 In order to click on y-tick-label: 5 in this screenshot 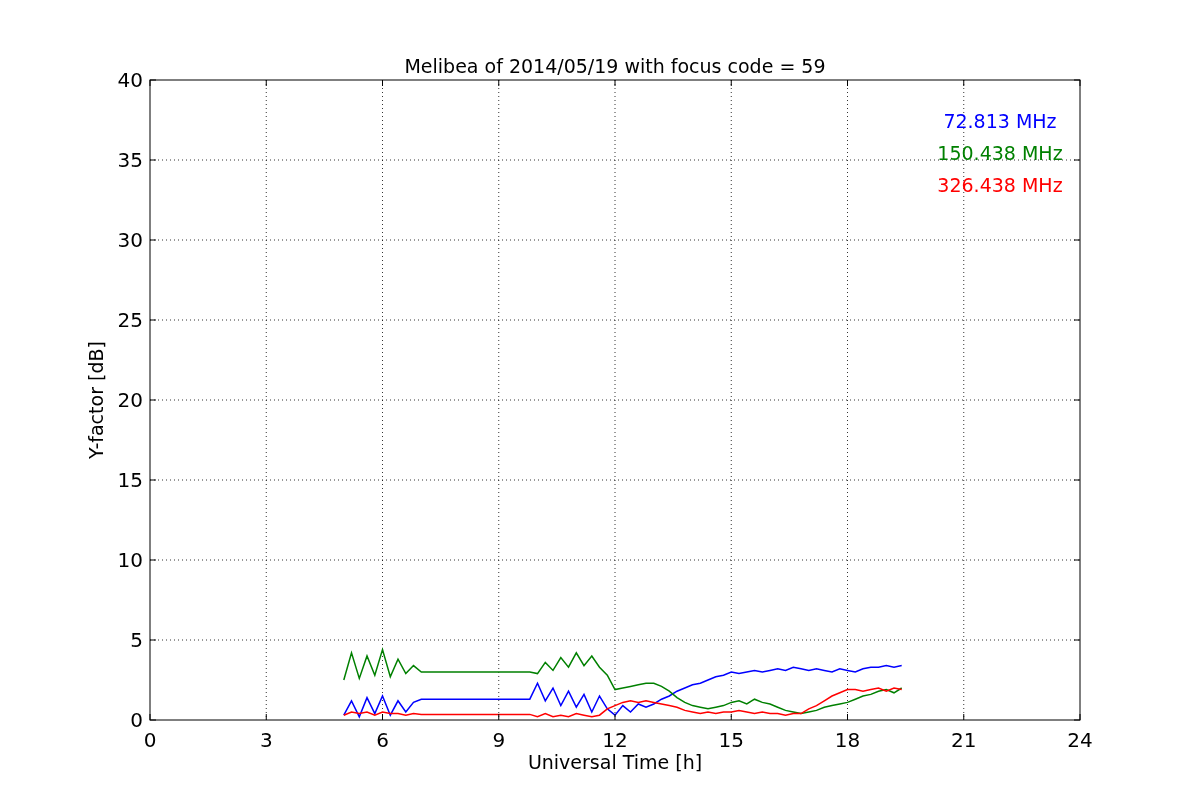, I will do `click(136, 640)`.